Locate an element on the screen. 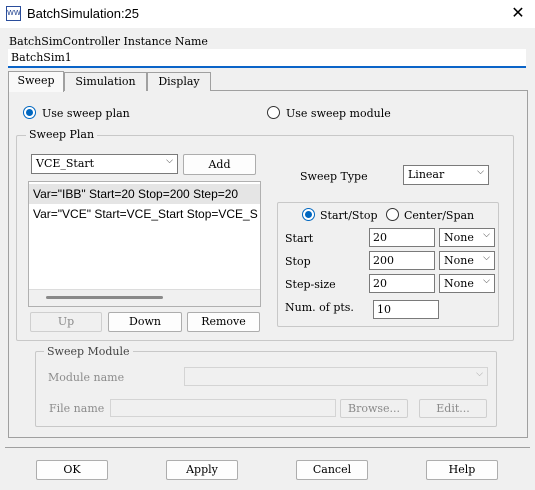 The width and height of the screenshot is (535, 490). file-name-label: File name is located at coordinates (77, 408).